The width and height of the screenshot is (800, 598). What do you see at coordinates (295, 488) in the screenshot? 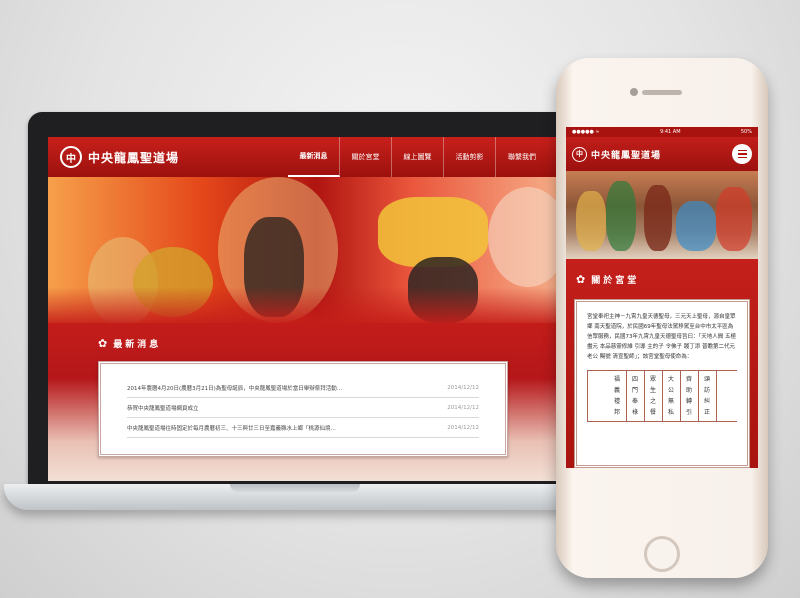
I see `laptop-notch` at bounding box center [295, 488].